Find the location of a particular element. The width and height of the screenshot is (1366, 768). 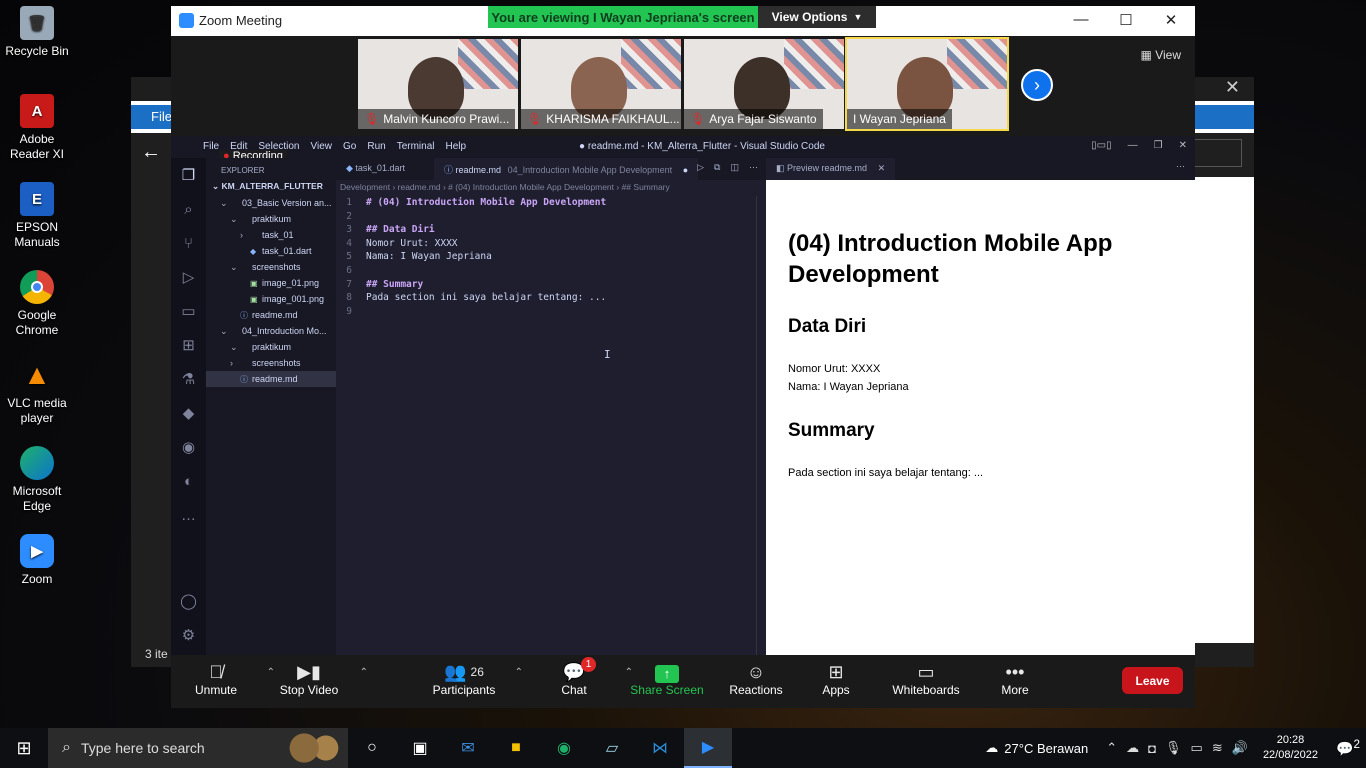

tree-item: › screenshots is located at coordinates (271, 363).